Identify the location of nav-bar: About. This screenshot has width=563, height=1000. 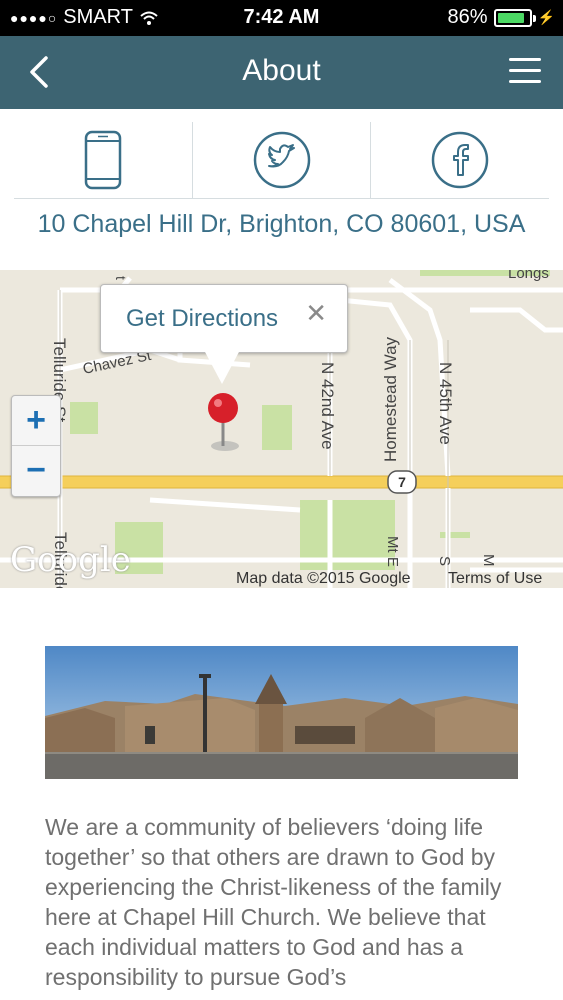
(281, 72).